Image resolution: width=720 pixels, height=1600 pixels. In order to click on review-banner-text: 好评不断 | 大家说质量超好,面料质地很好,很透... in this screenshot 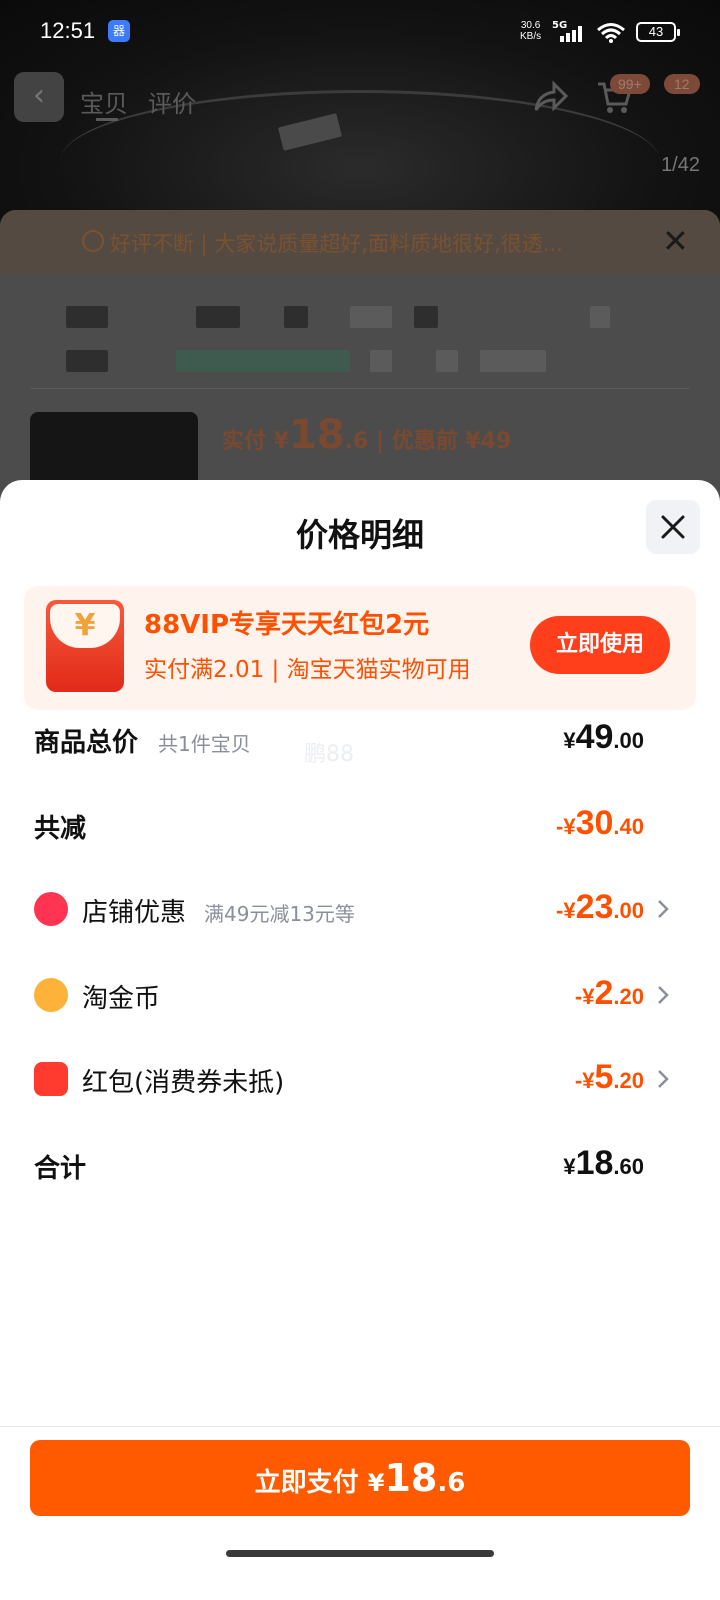, I will do `click(336, 244)`.